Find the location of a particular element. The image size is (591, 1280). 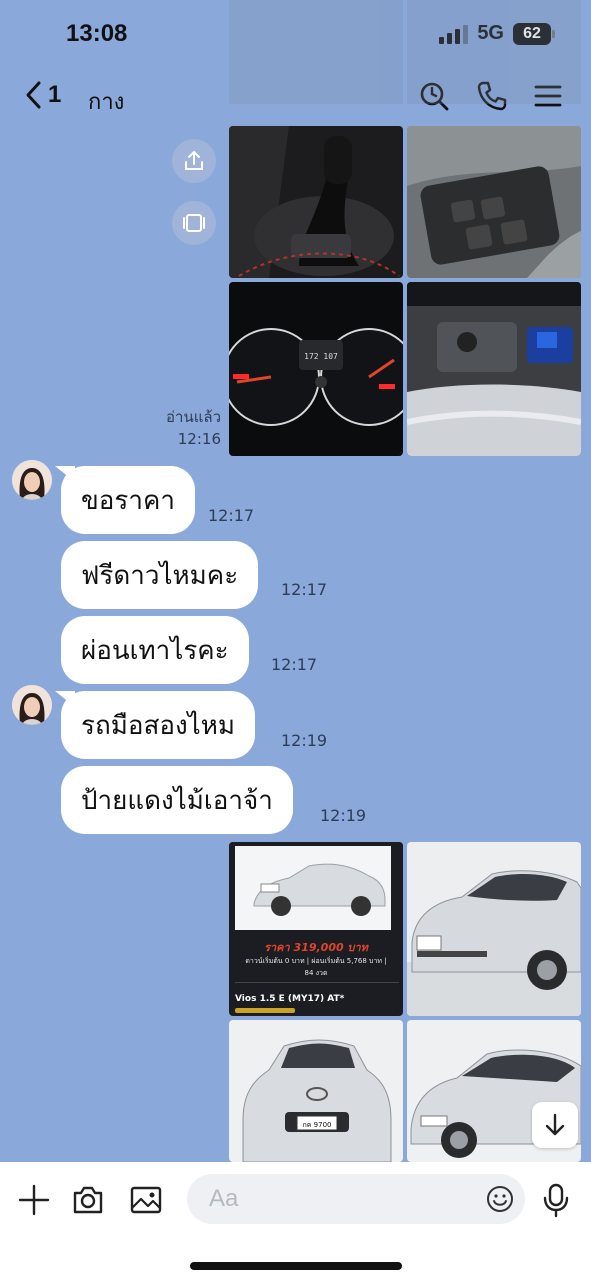

message-text: ขอราคา is located at coordinates (128, 500).